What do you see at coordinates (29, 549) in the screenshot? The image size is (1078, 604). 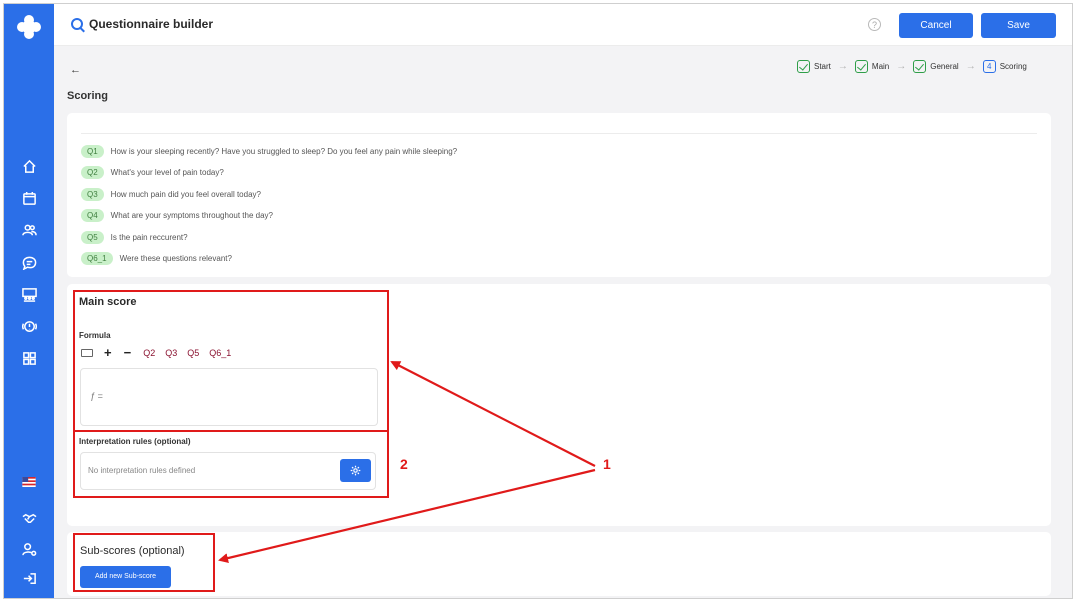 I see `user-settings-icon` at bounding box center [29, 549].